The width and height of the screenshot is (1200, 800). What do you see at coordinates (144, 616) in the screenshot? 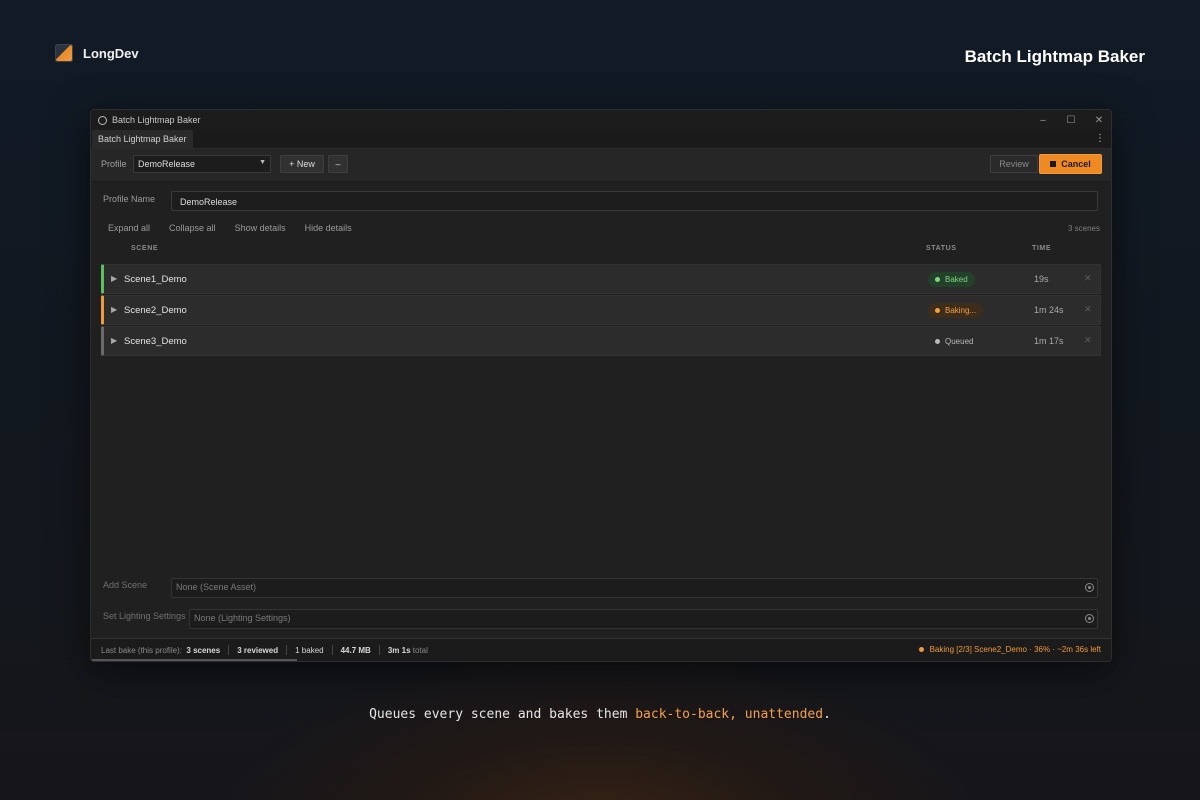
I see `lighting-settings-label: Set Lighting Settings` at bounding box center [144, 616].